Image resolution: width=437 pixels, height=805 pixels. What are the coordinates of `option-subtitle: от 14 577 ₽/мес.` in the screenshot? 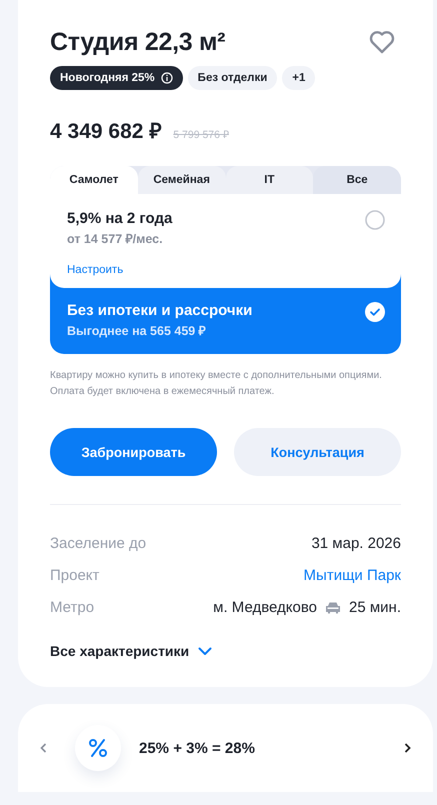 It's located at (115, 239).